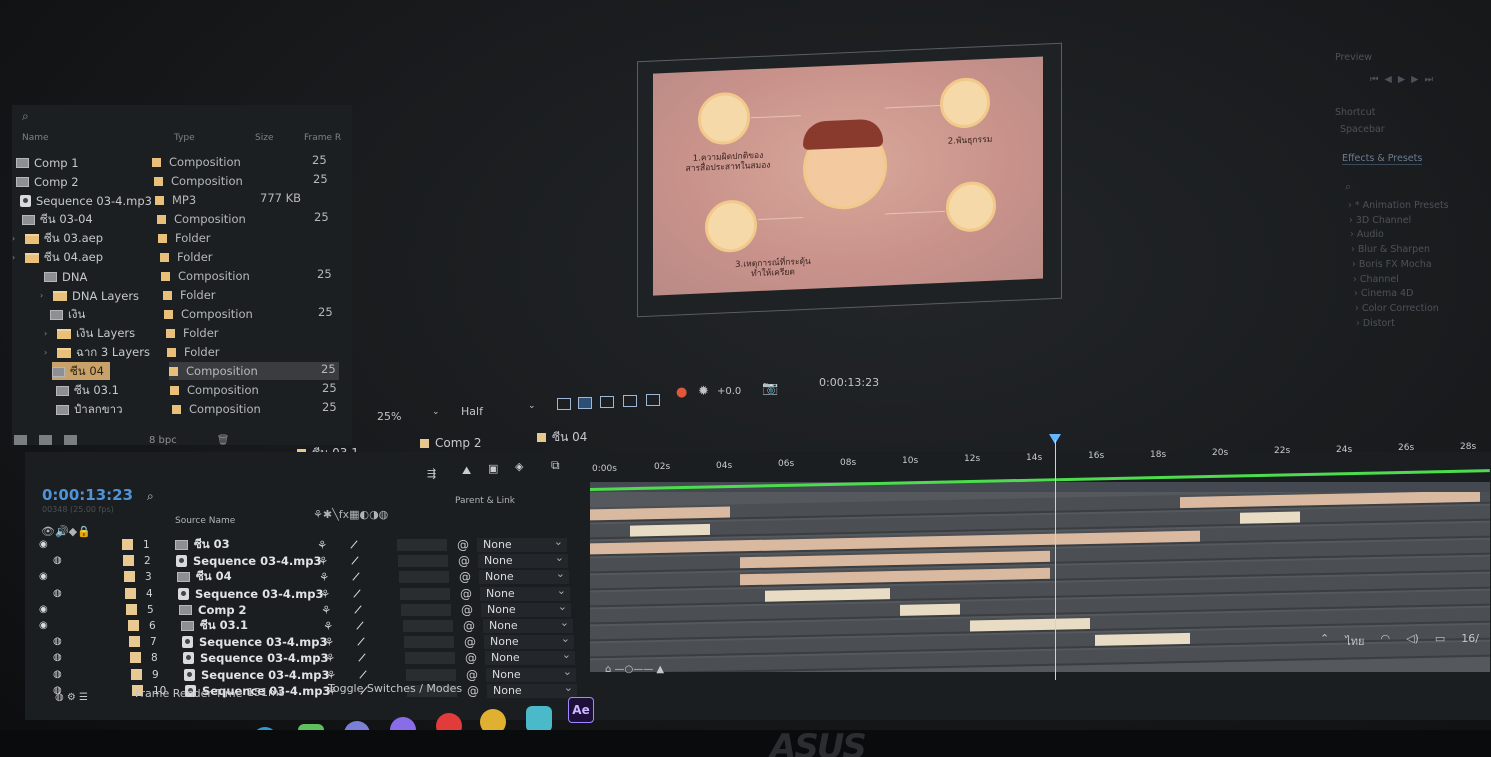 Image resolution: width=1491 pixels, height=757 pixels. I want to click on zoom-dropdown: 25%, so click(389, 416).